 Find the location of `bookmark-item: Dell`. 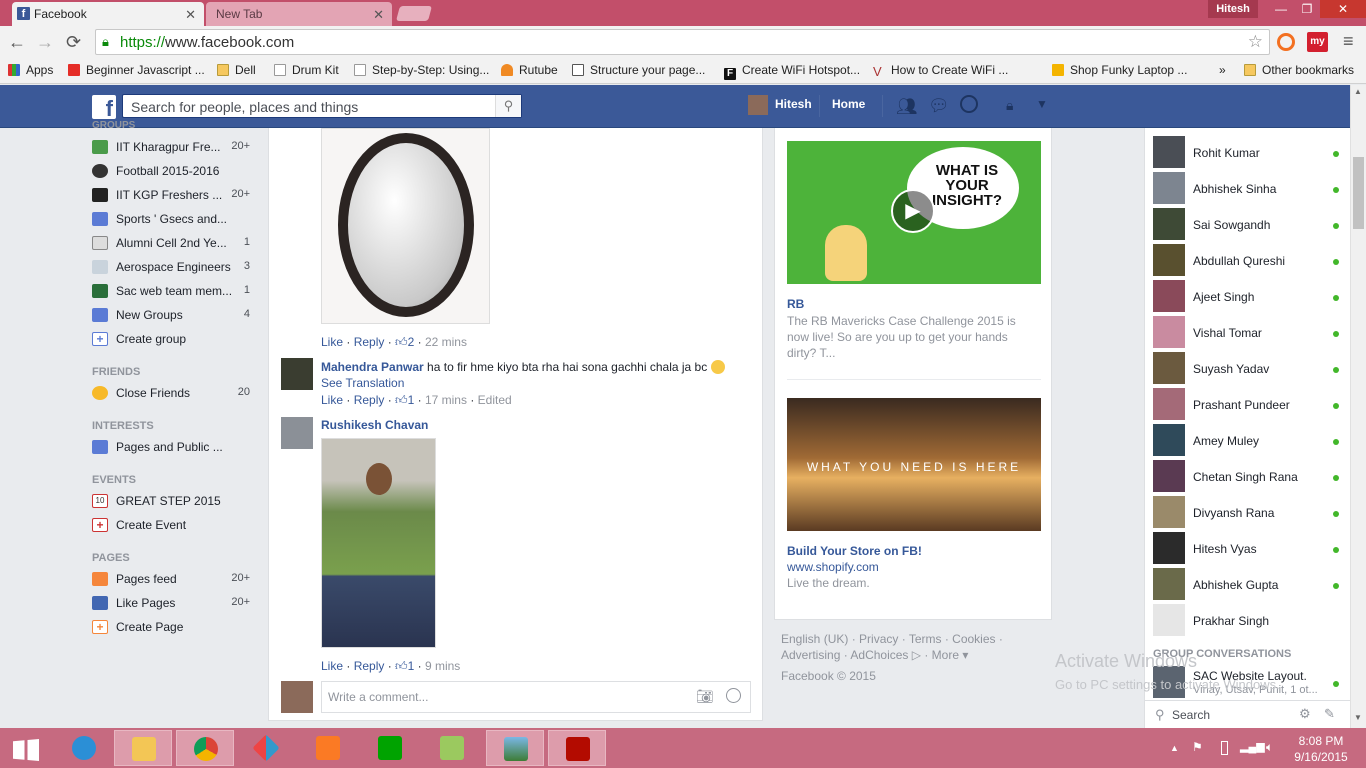

bookmark-item: Dell is located at coordinates (236, 70).